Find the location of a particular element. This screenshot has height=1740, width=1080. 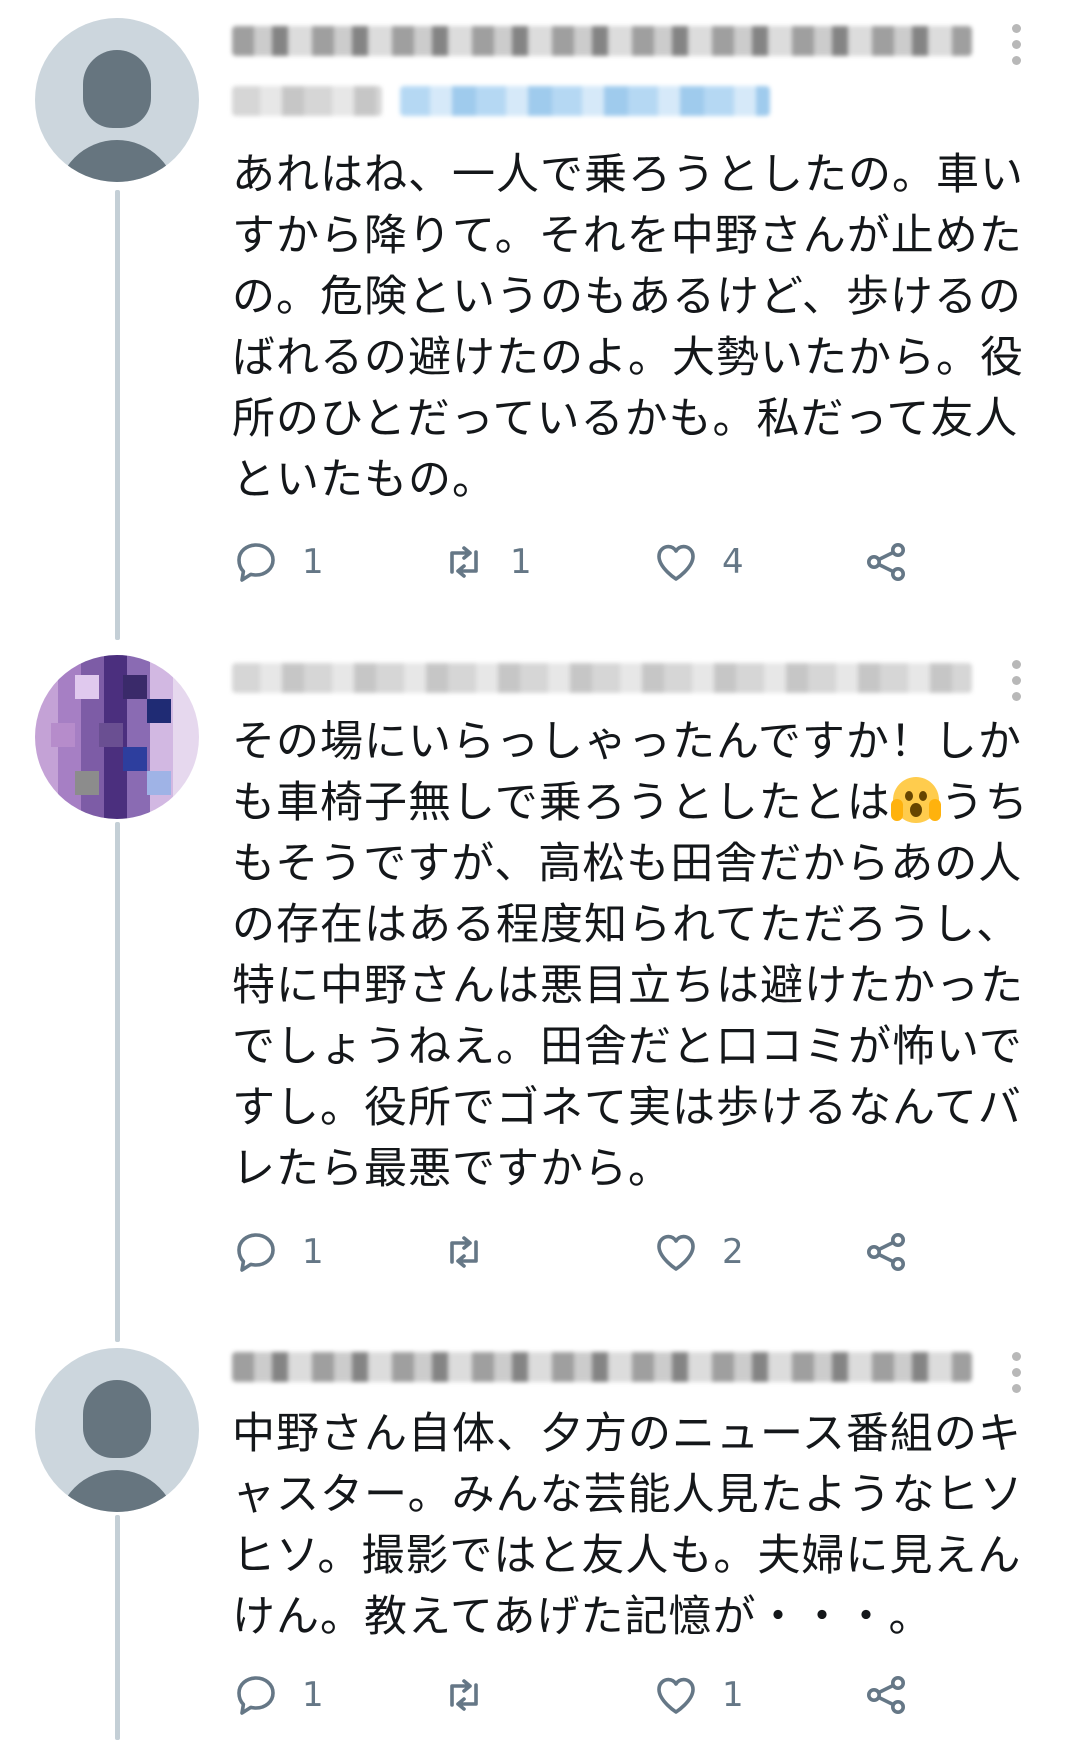

tweet-actions: 1 1 4 is located at coordinates (582, 562).